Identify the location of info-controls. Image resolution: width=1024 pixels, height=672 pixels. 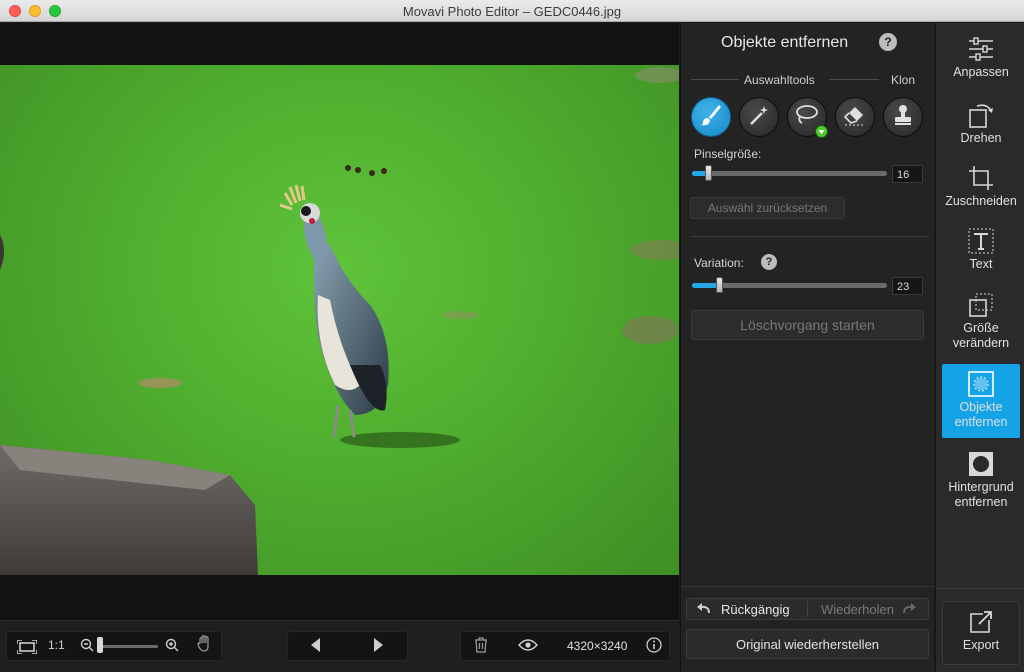
(565, 646).